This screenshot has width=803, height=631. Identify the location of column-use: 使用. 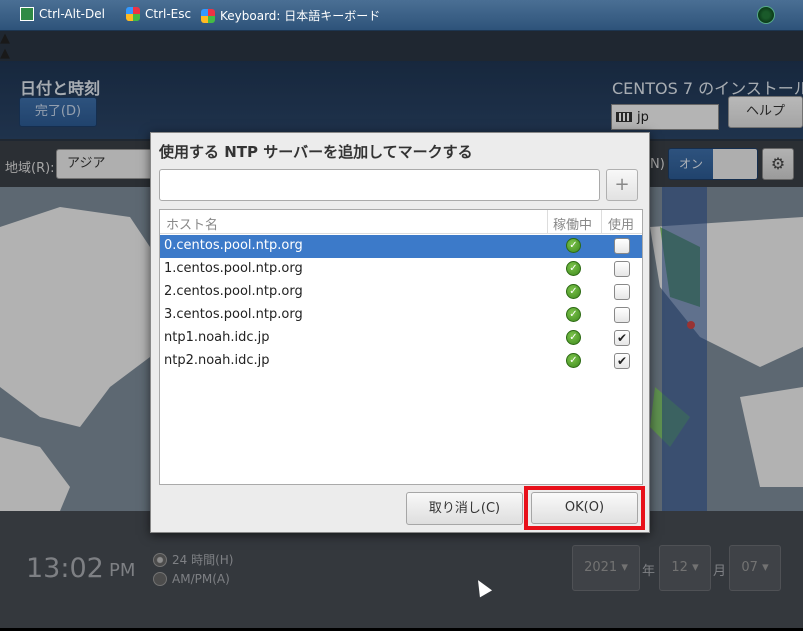
(621, 223).